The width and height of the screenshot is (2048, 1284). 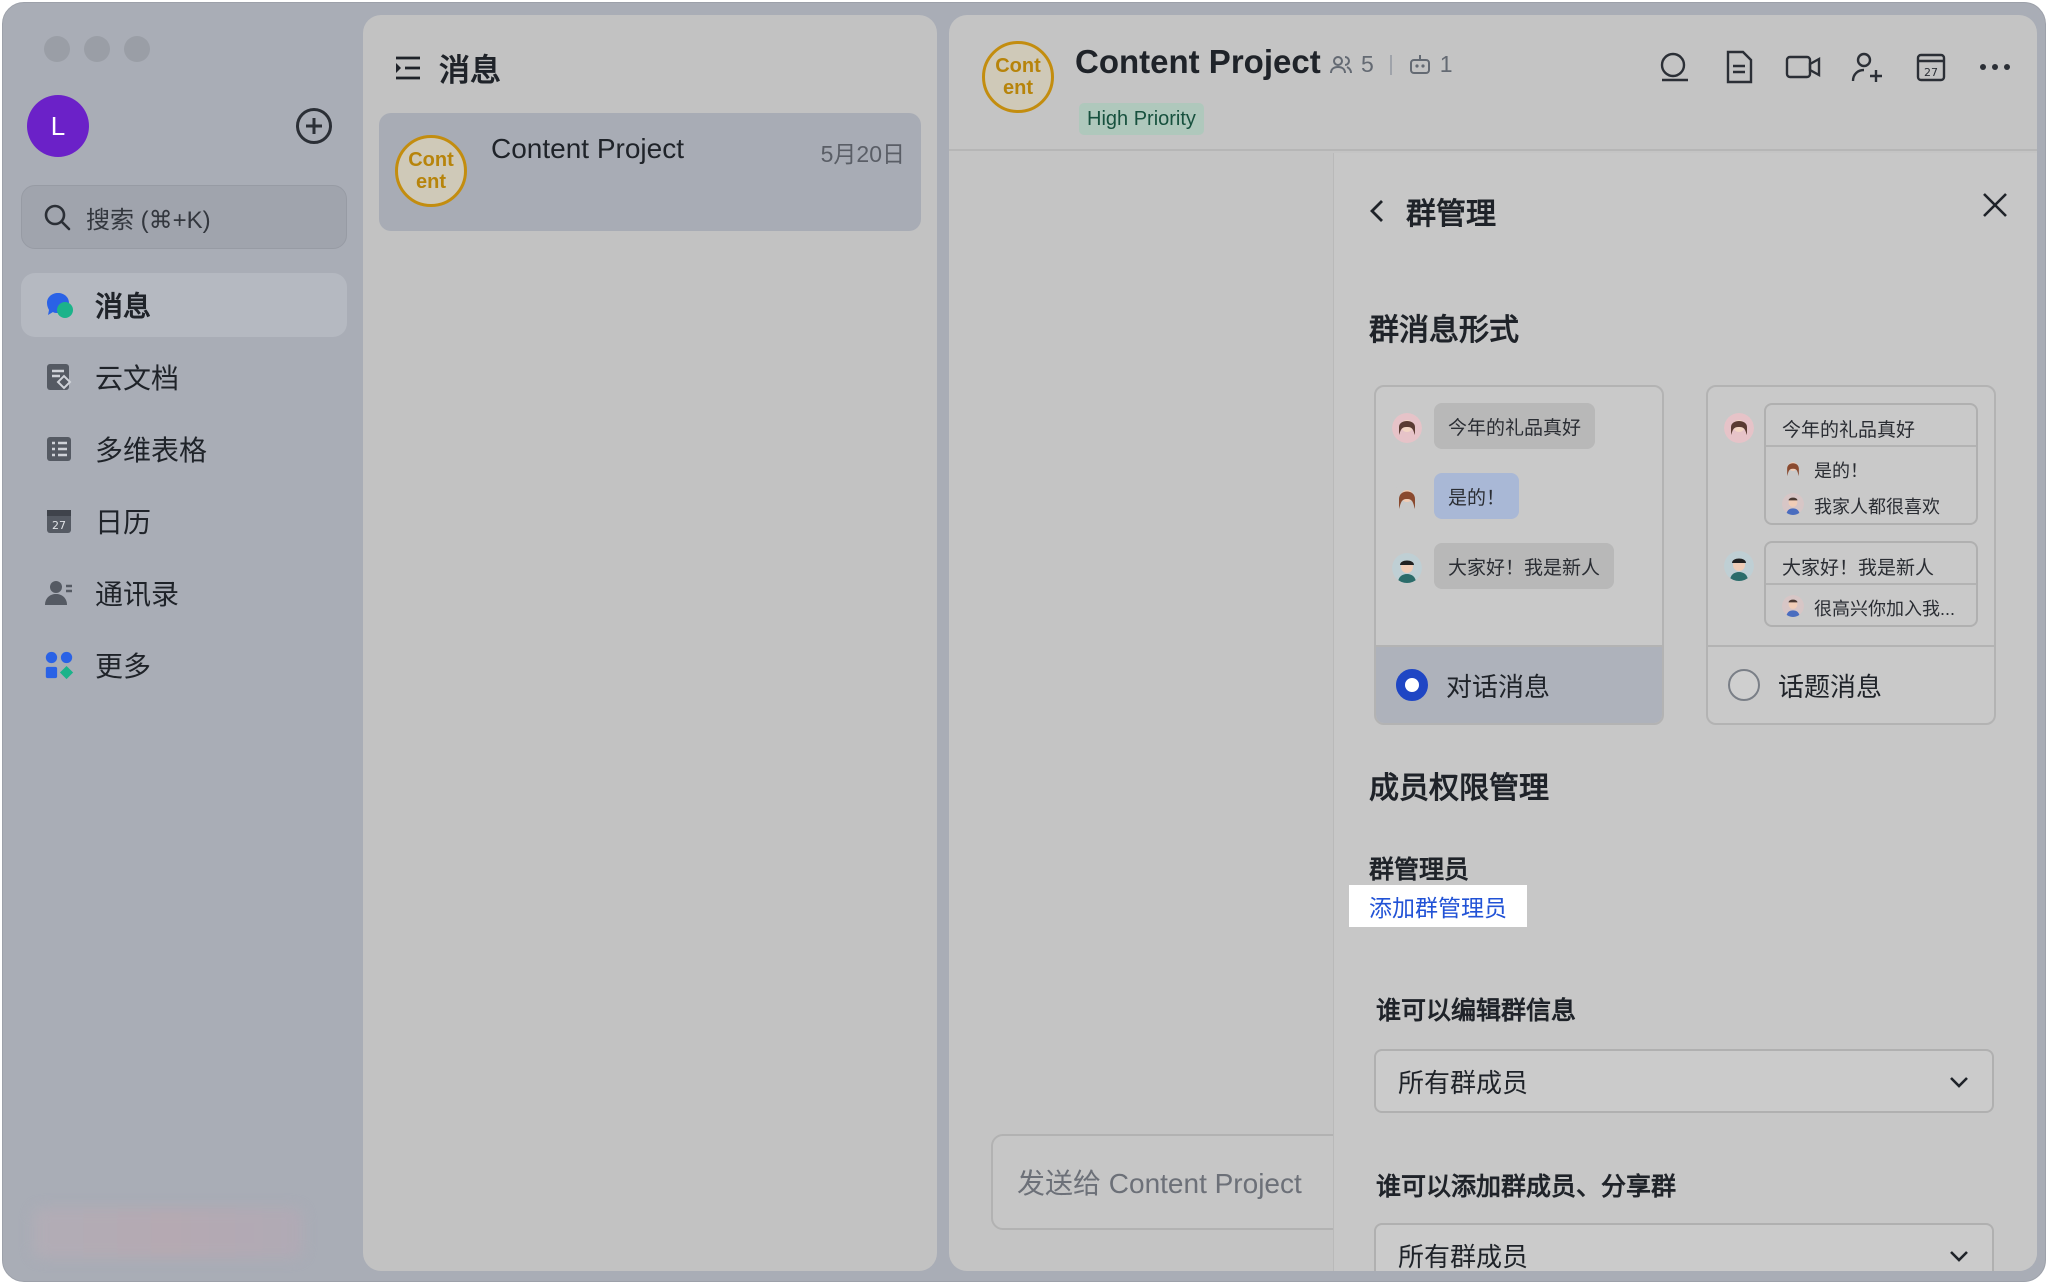 What do you see at coordinates (151, 450) in the screenshot?
I see `sidebar-item-label: 多维表格` at bounding box center [151, 450].